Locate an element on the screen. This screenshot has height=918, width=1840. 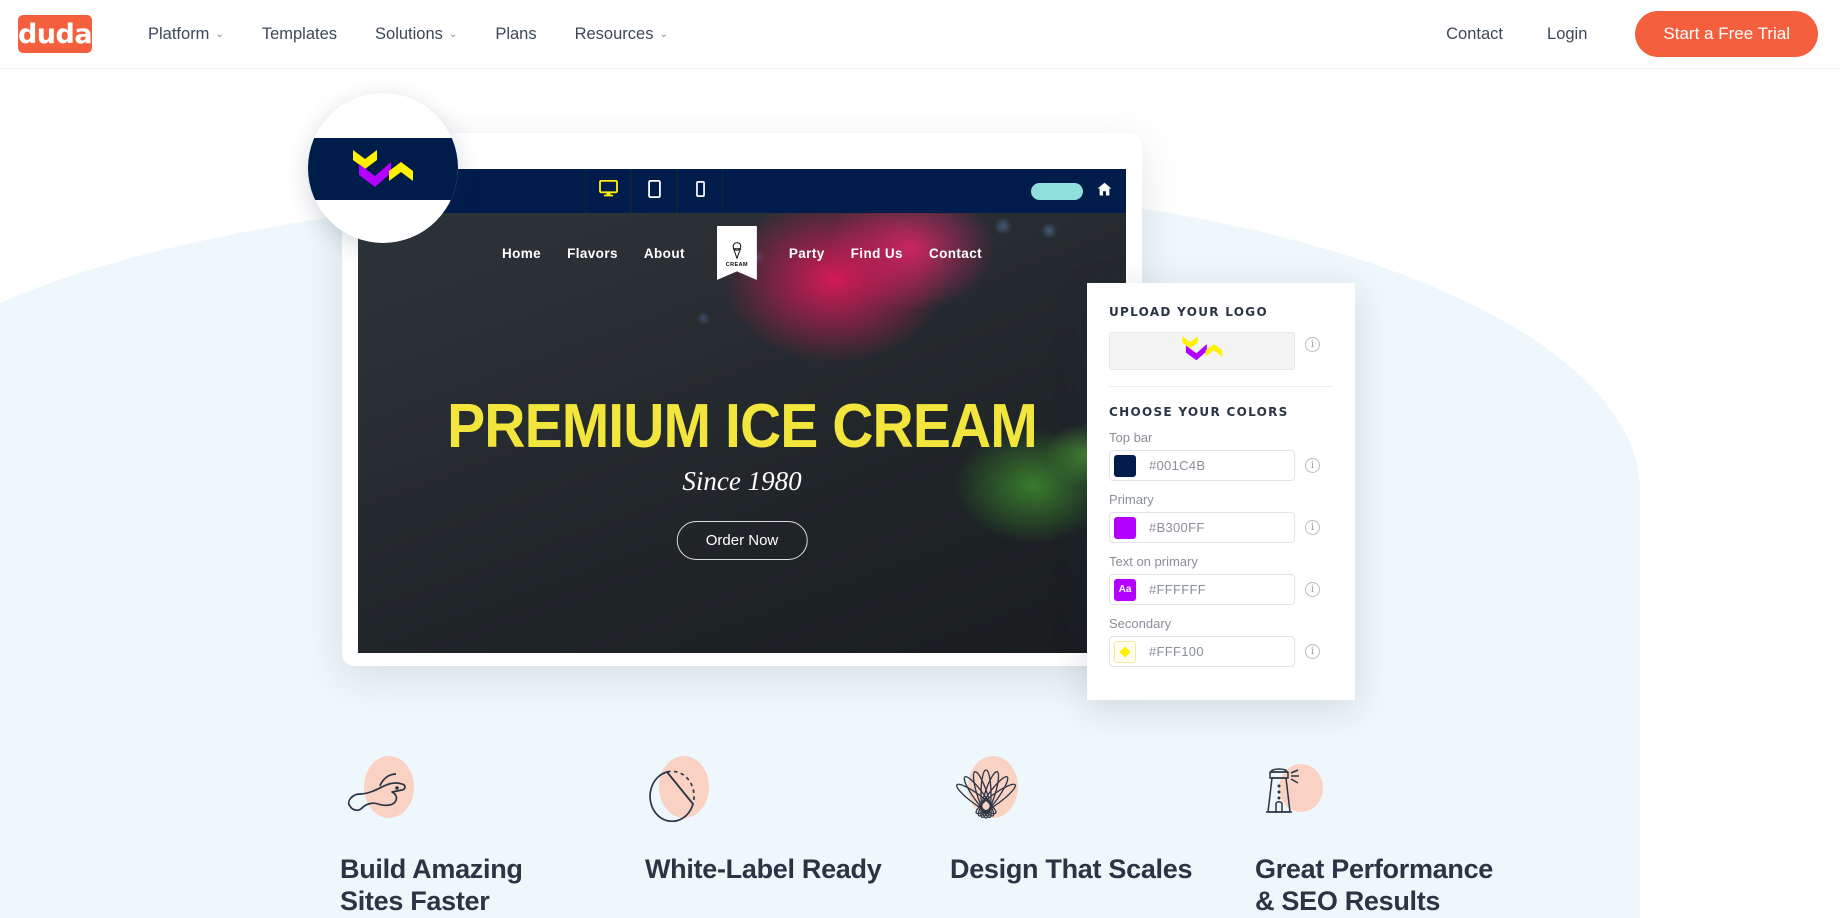
nav-item-templates: Templates is located at coordinates (299, 34).